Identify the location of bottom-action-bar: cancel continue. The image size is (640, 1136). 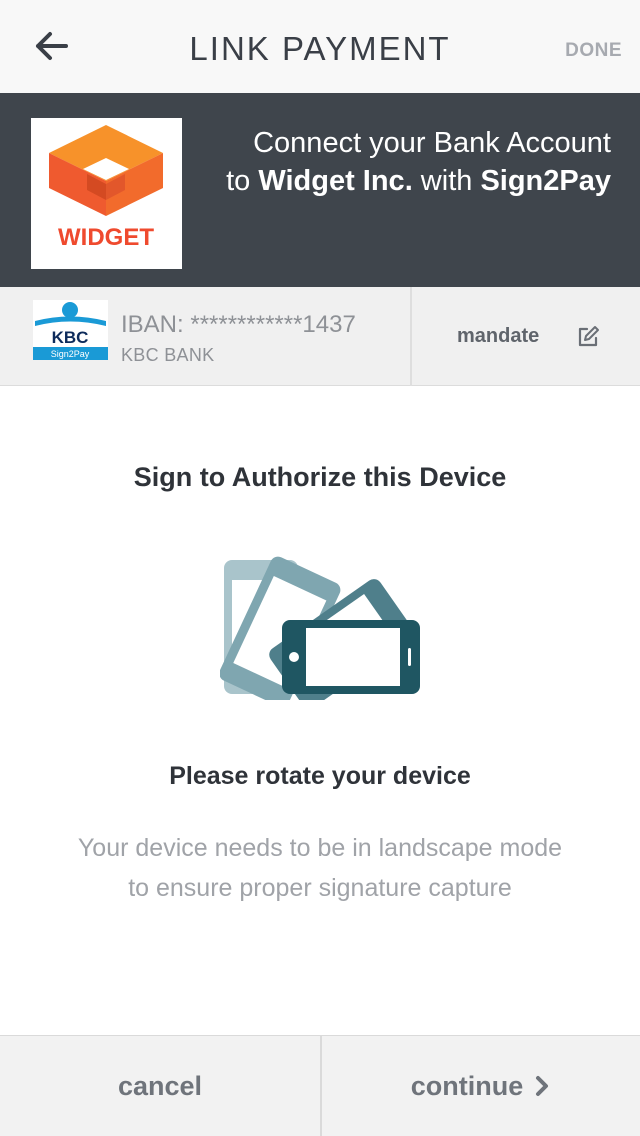
(320, 1085).